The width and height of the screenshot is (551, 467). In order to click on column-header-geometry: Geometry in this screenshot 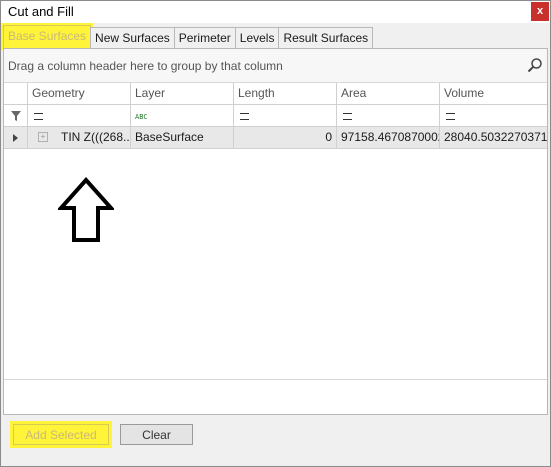, I will do `click(79, 93)`.